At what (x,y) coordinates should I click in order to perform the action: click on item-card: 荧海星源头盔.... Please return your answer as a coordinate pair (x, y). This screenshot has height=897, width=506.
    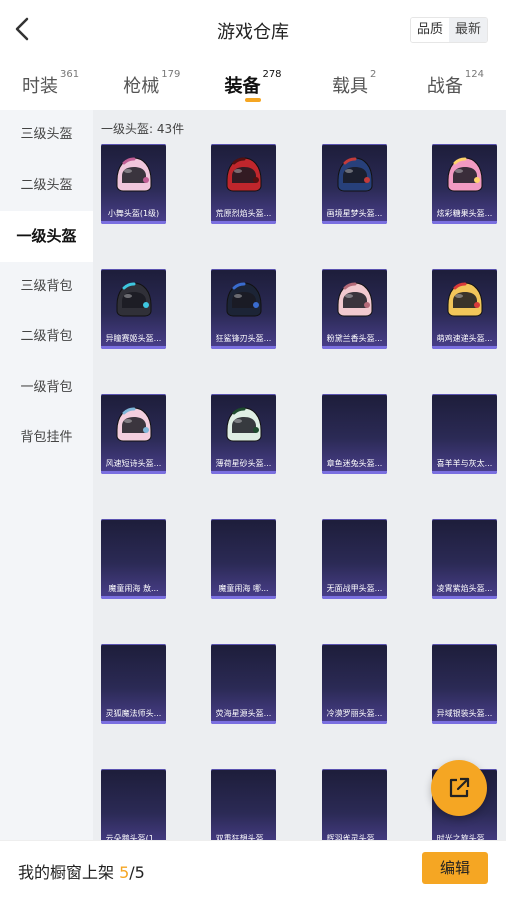
    Looking at the image, I should click on (243, 684).